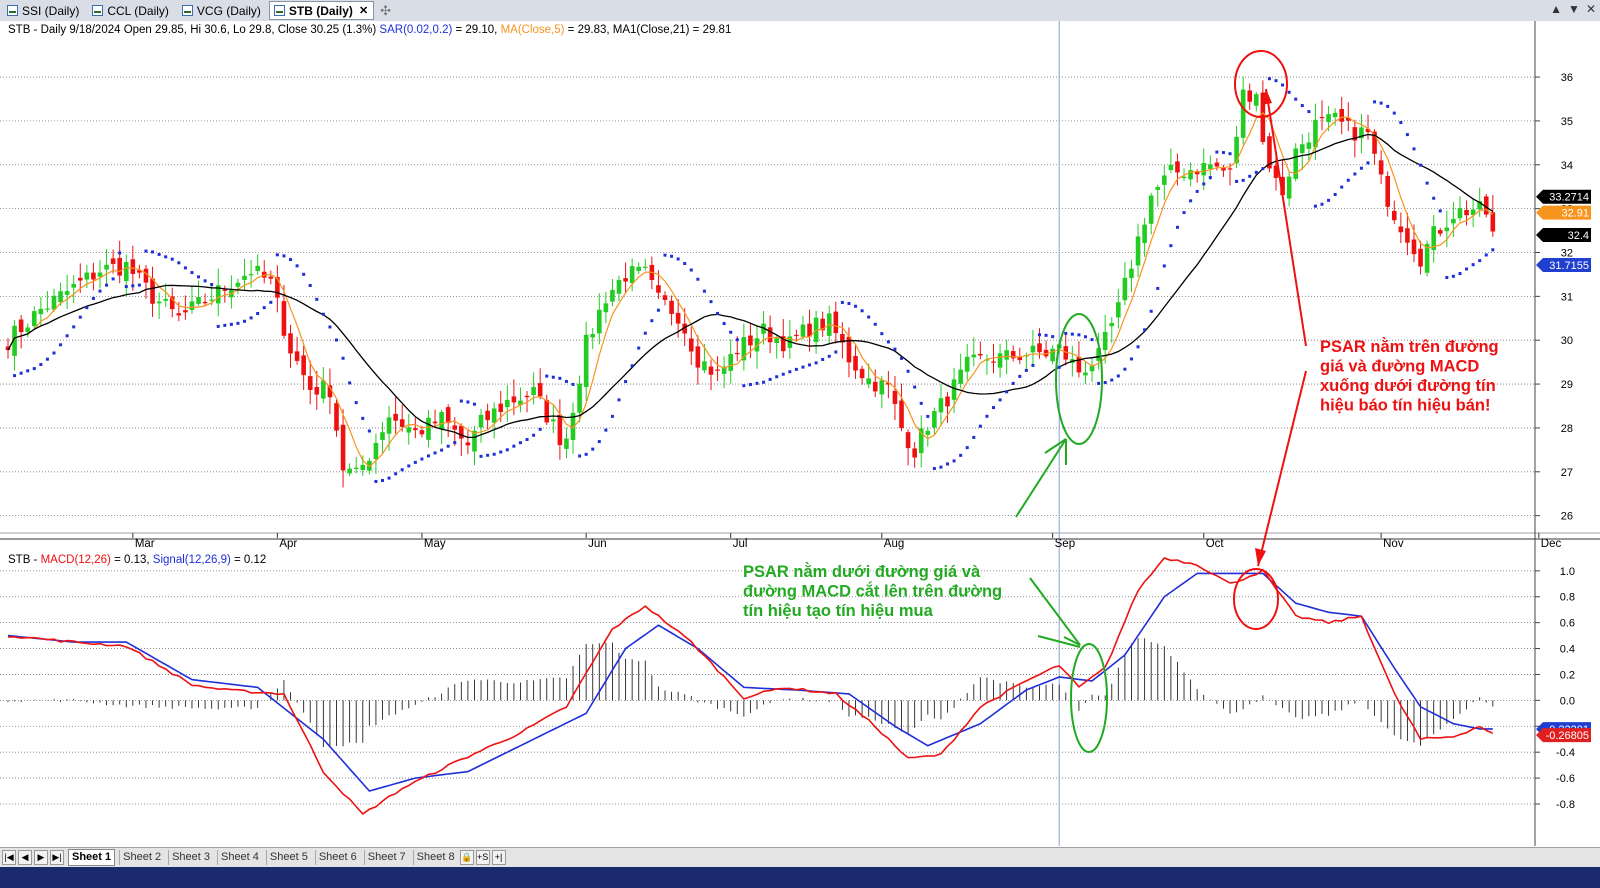 This screenshot has height=888, width=1600. I want to click on macd-legend: MACD(12,26), so click(76, 560).